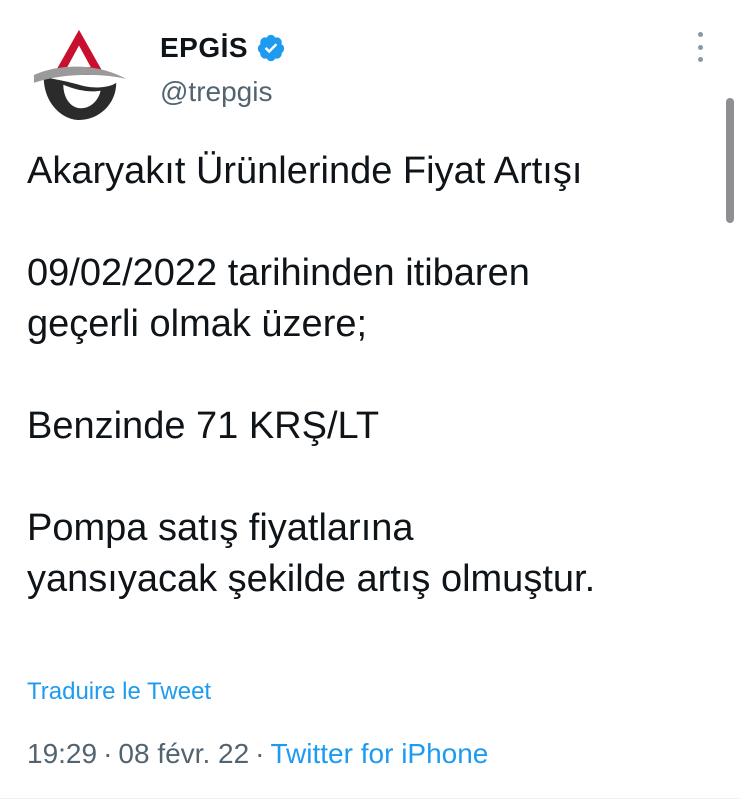  I want to click on tweet-line: geçerli olmak üzere;, so click(197, 324).